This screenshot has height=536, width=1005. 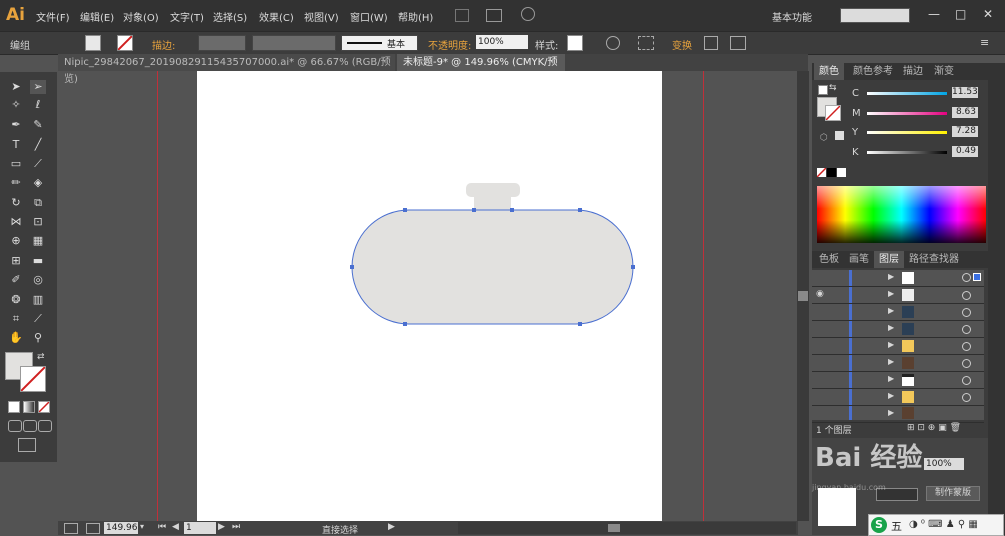 I want to click on tab-swatches: 色板, so click(x=829, y=259).